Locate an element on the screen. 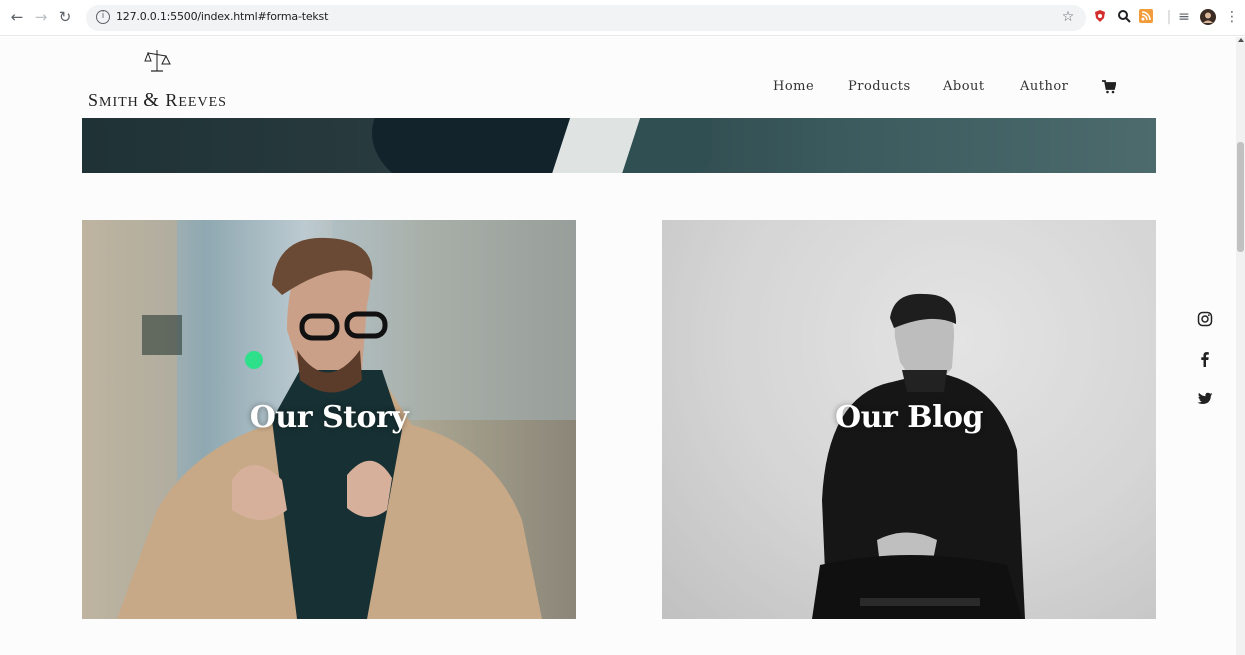 The image size is (1245, 655). browser-menu-icon: ⋮ is located at coordinates (1232, 17).